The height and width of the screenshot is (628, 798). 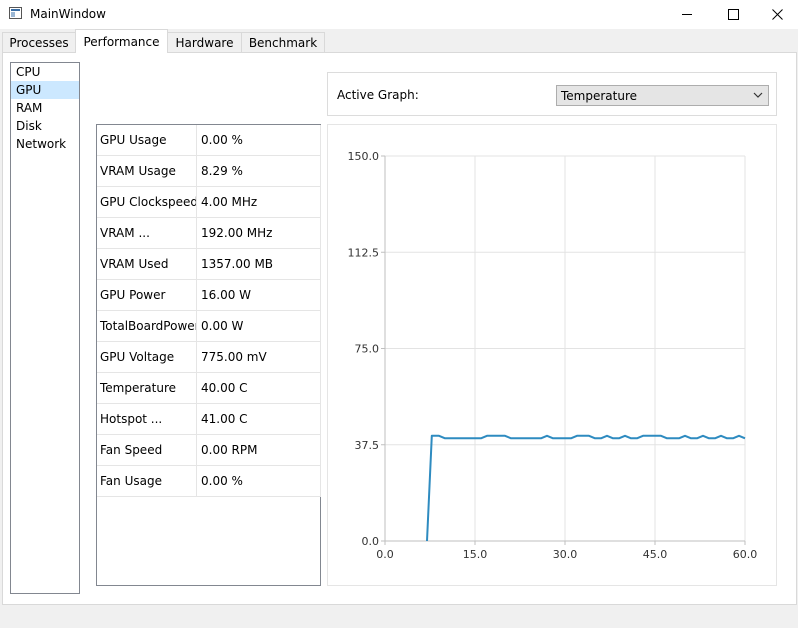 What do you see at coordinates (68, 14) in the screenshot?
I see `window-title: MainWindow` at bounding box center [68, 14].